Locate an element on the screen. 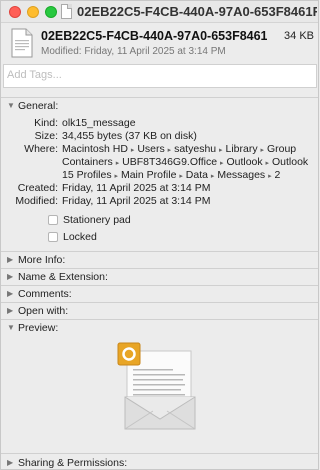 This screenshot has width=320, height=470. minimize-window-button is located at coordinates (33, 12).